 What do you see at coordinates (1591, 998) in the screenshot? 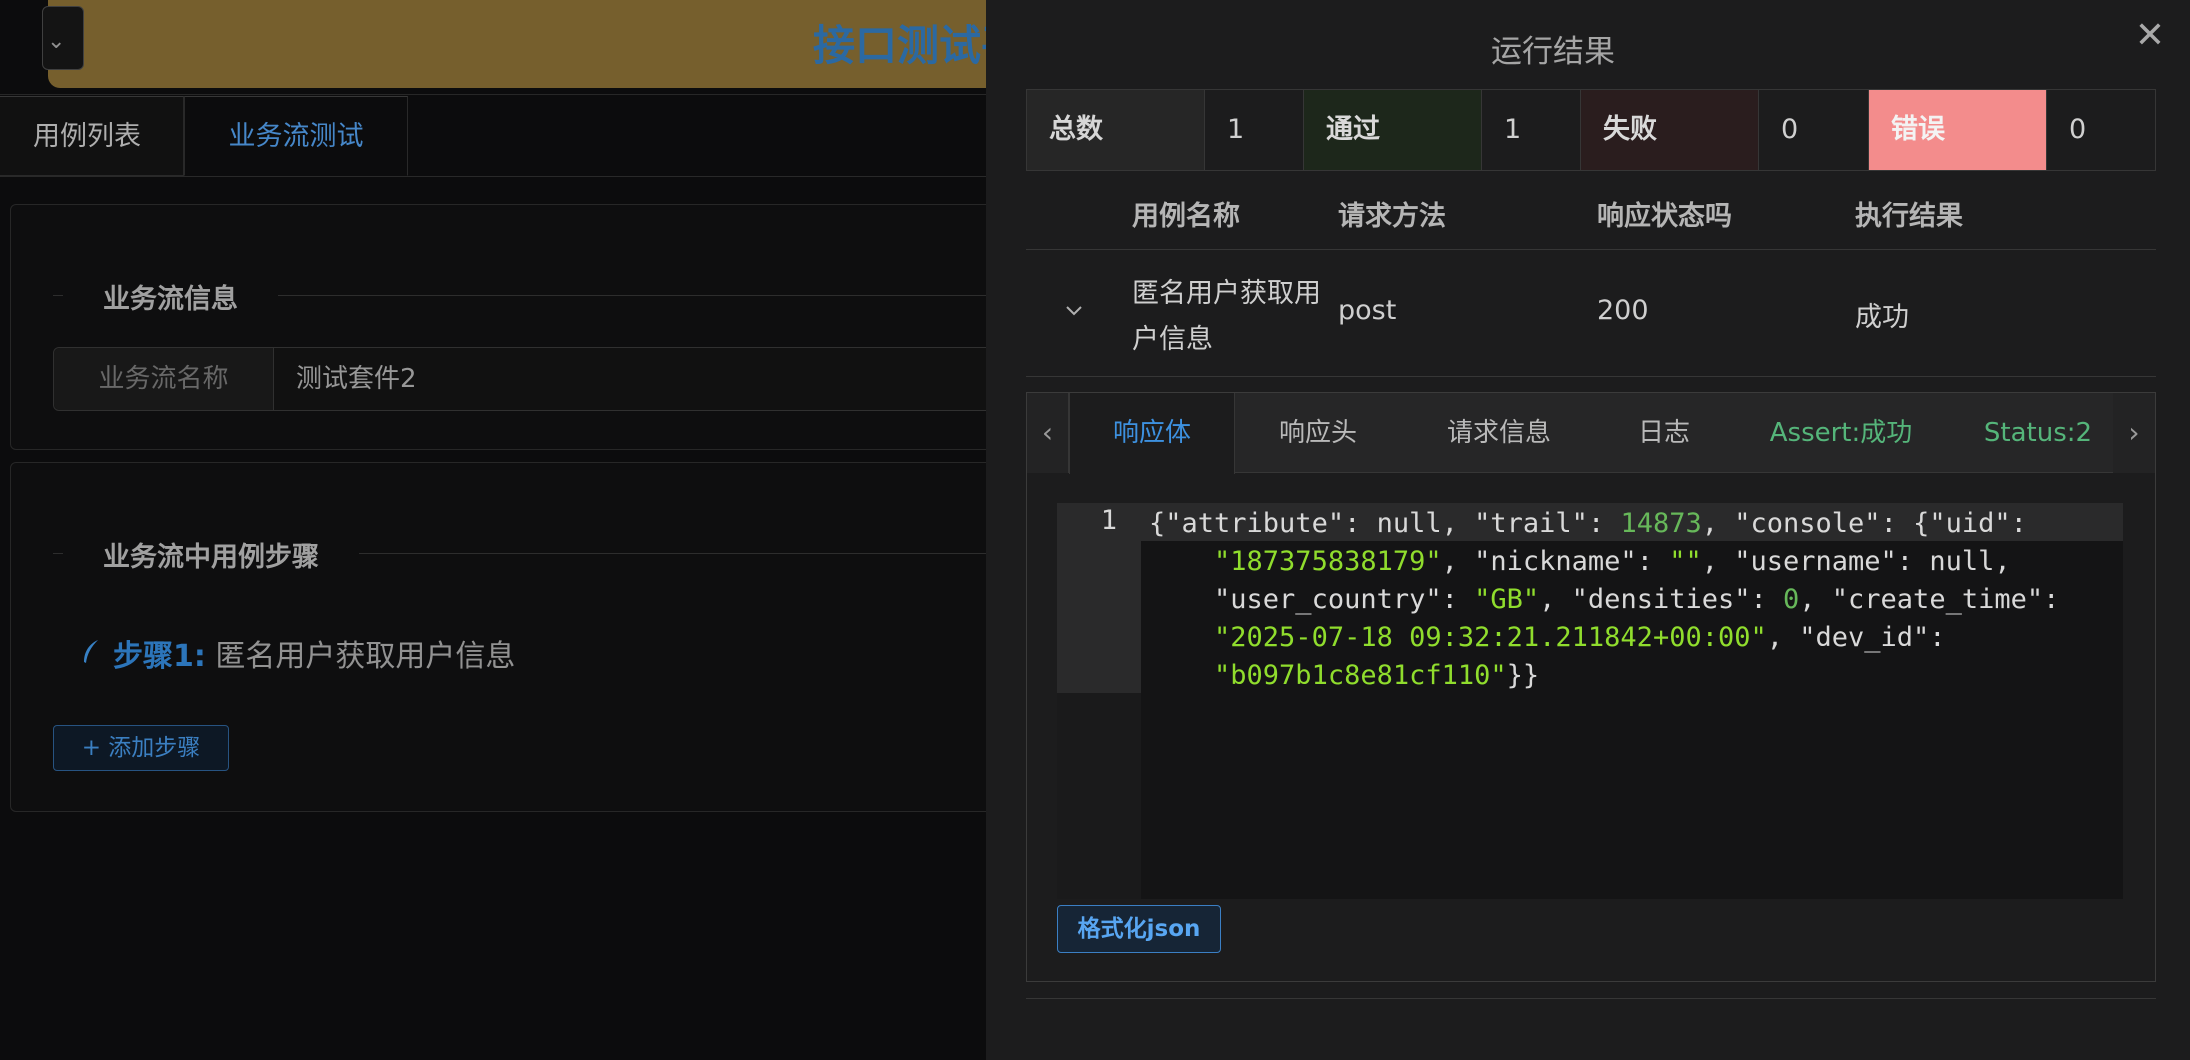
I see `drawer-bottom-divider` at bounding box center [1591, 998].